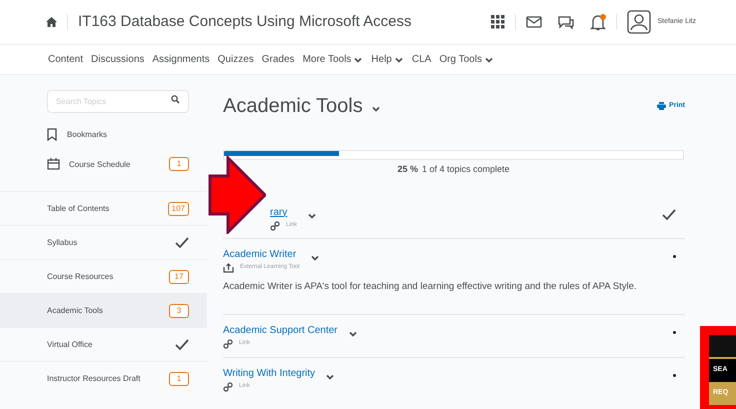 The height and width of the screenshot is (409, 736). Describe the element at coordinates (94, 379) in the screenshot. I see `sidebar-label: Instructor Resources Draft` at that location.